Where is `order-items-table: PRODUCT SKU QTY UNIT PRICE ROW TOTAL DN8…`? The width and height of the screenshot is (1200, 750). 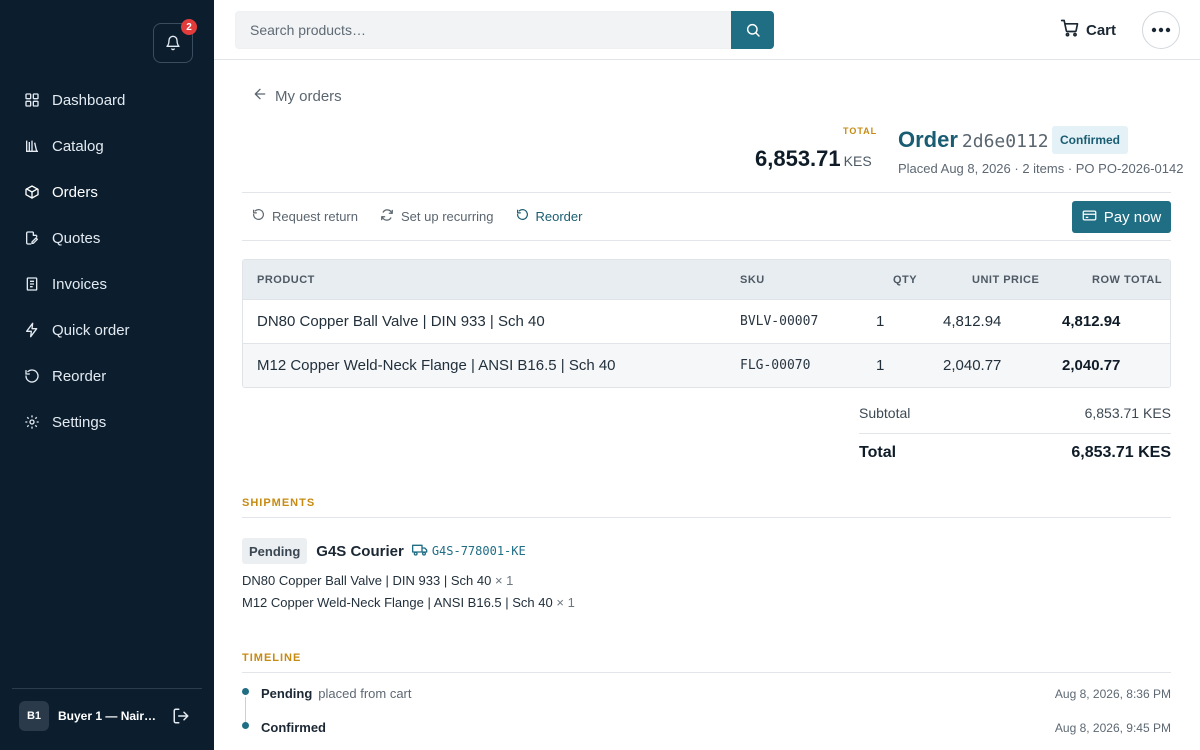
order-items-table: PRODUCT SKU QTY UNIT PRICE ROW TOTAL DN8… is located at coordinates (706, 323).